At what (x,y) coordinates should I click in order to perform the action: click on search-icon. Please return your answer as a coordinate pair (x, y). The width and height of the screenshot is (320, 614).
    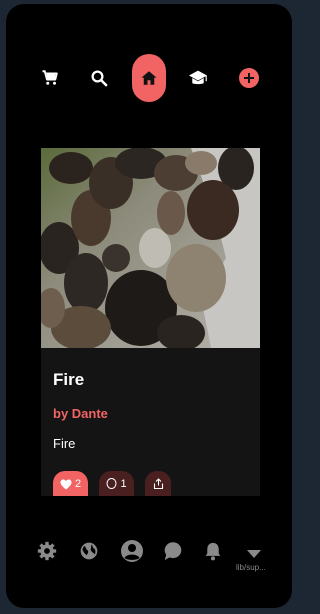
    Looking at the image, I should click on (99, 78).